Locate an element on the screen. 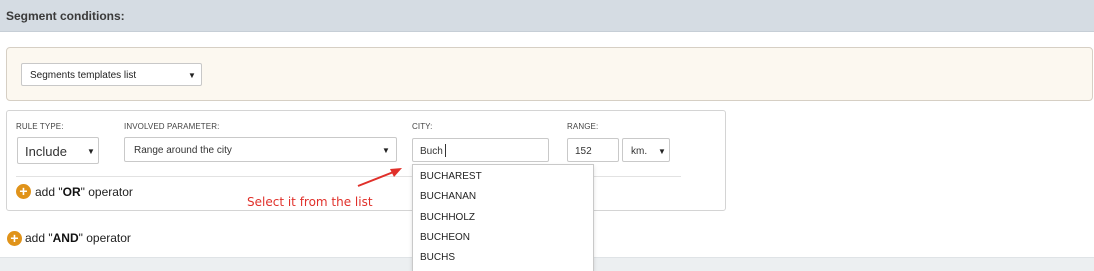 The height and width of the screenshot is (271, 1094). red-arrow-icon is located at coordinates (379, 177).